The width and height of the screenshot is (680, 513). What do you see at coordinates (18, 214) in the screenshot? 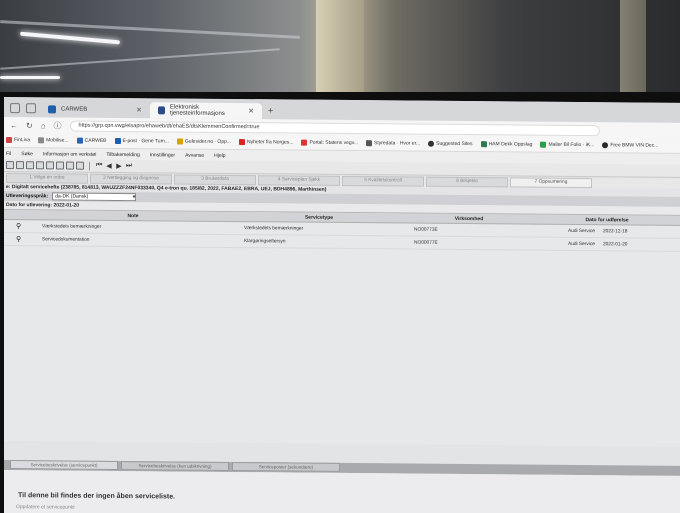
I see `header-spacer` at bounding box center [18, 214].